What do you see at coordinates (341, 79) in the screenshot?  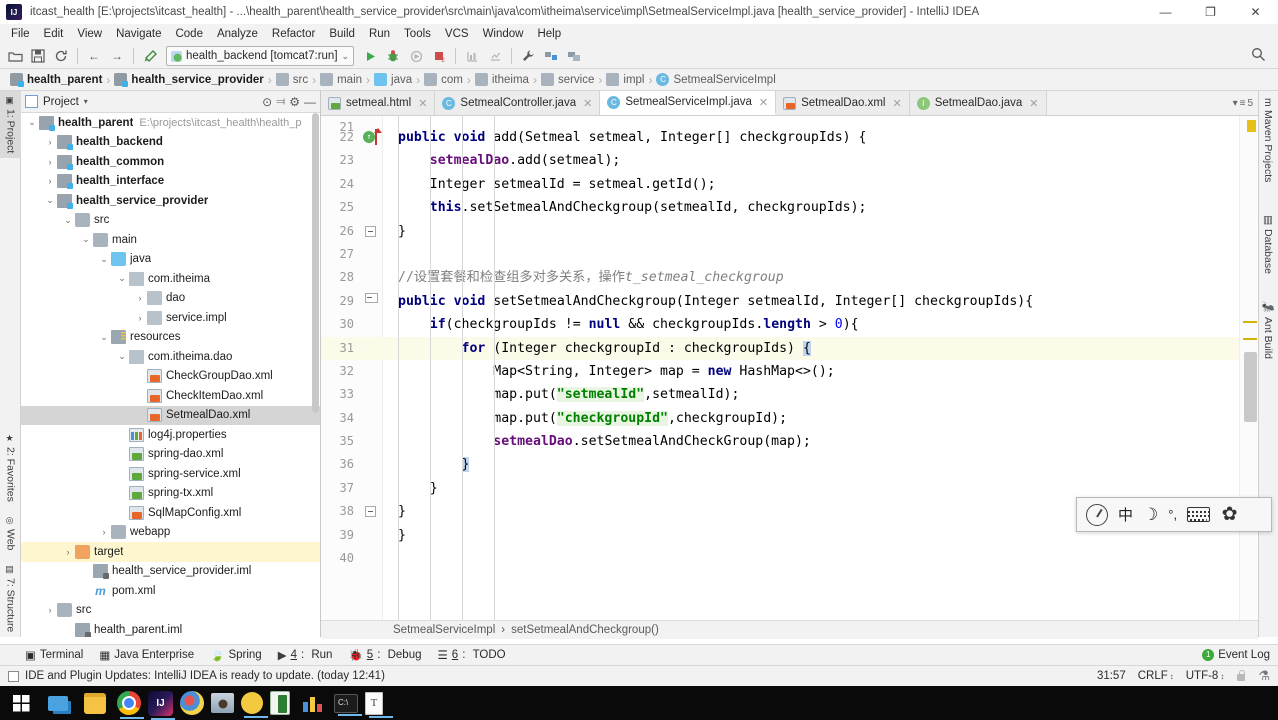 I see `breadcrumb-main: main` at bounding box center [341, 79].